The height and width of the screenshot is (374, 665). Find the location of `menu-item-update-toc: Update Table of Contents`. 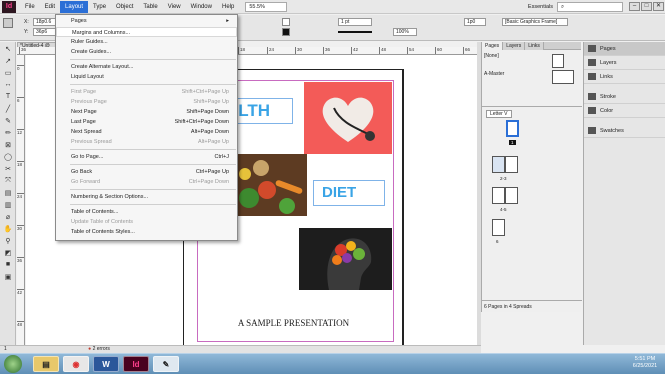

menu-item-update-toc: Update Table of Contents is located at coordinates (146, 222).